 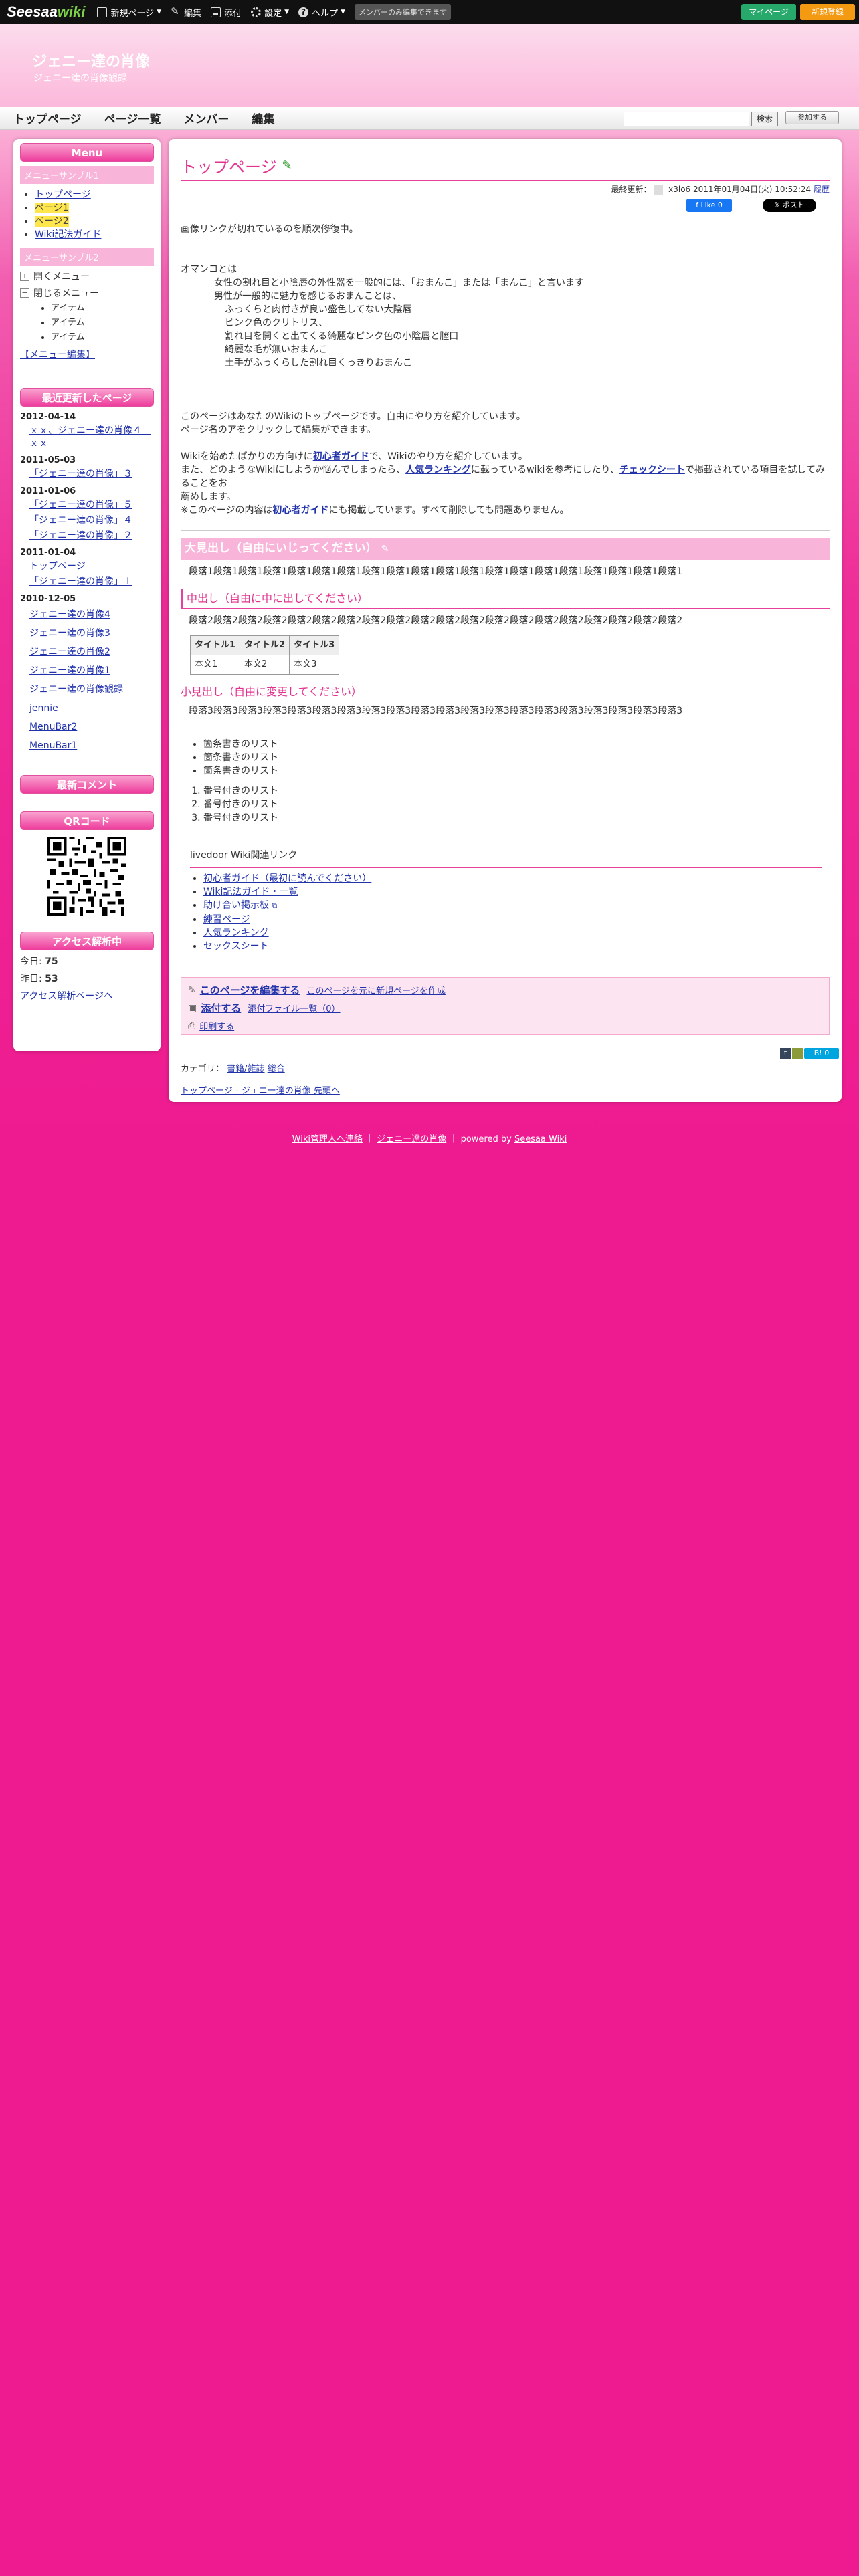 I want to click on facebook-icon: f, so click(x=697, y=205).